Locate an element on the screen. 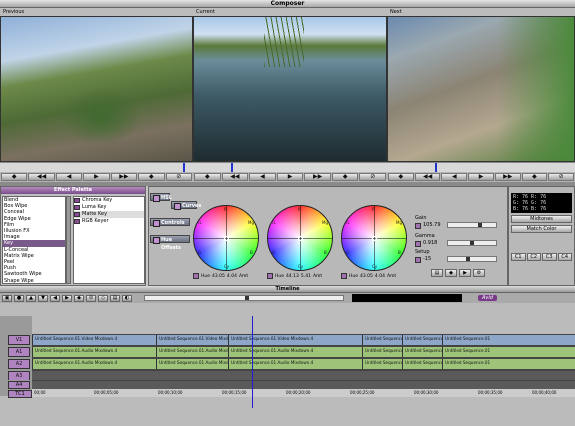 The width and height of the screenshot is (575, 426). clear-icon: ⊘ is located at coordinates (91, 298).